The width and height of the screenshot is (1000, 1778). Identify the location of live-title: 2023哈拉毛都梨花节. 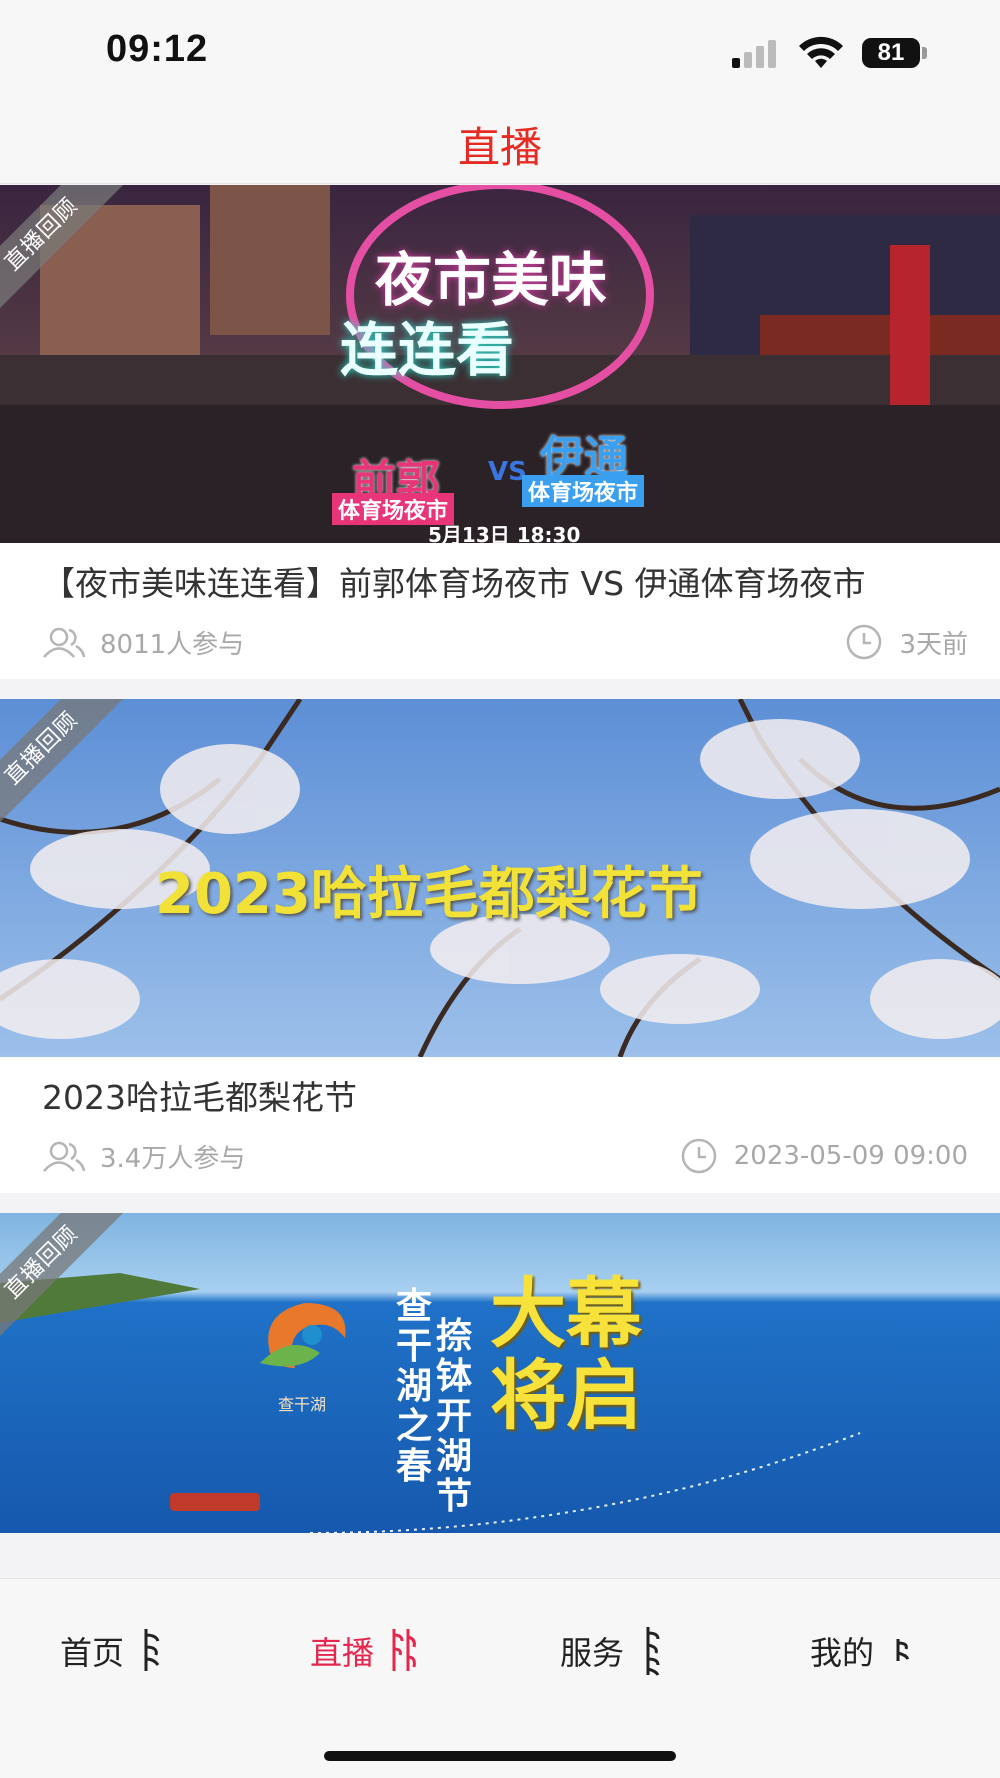
(505, 1098).